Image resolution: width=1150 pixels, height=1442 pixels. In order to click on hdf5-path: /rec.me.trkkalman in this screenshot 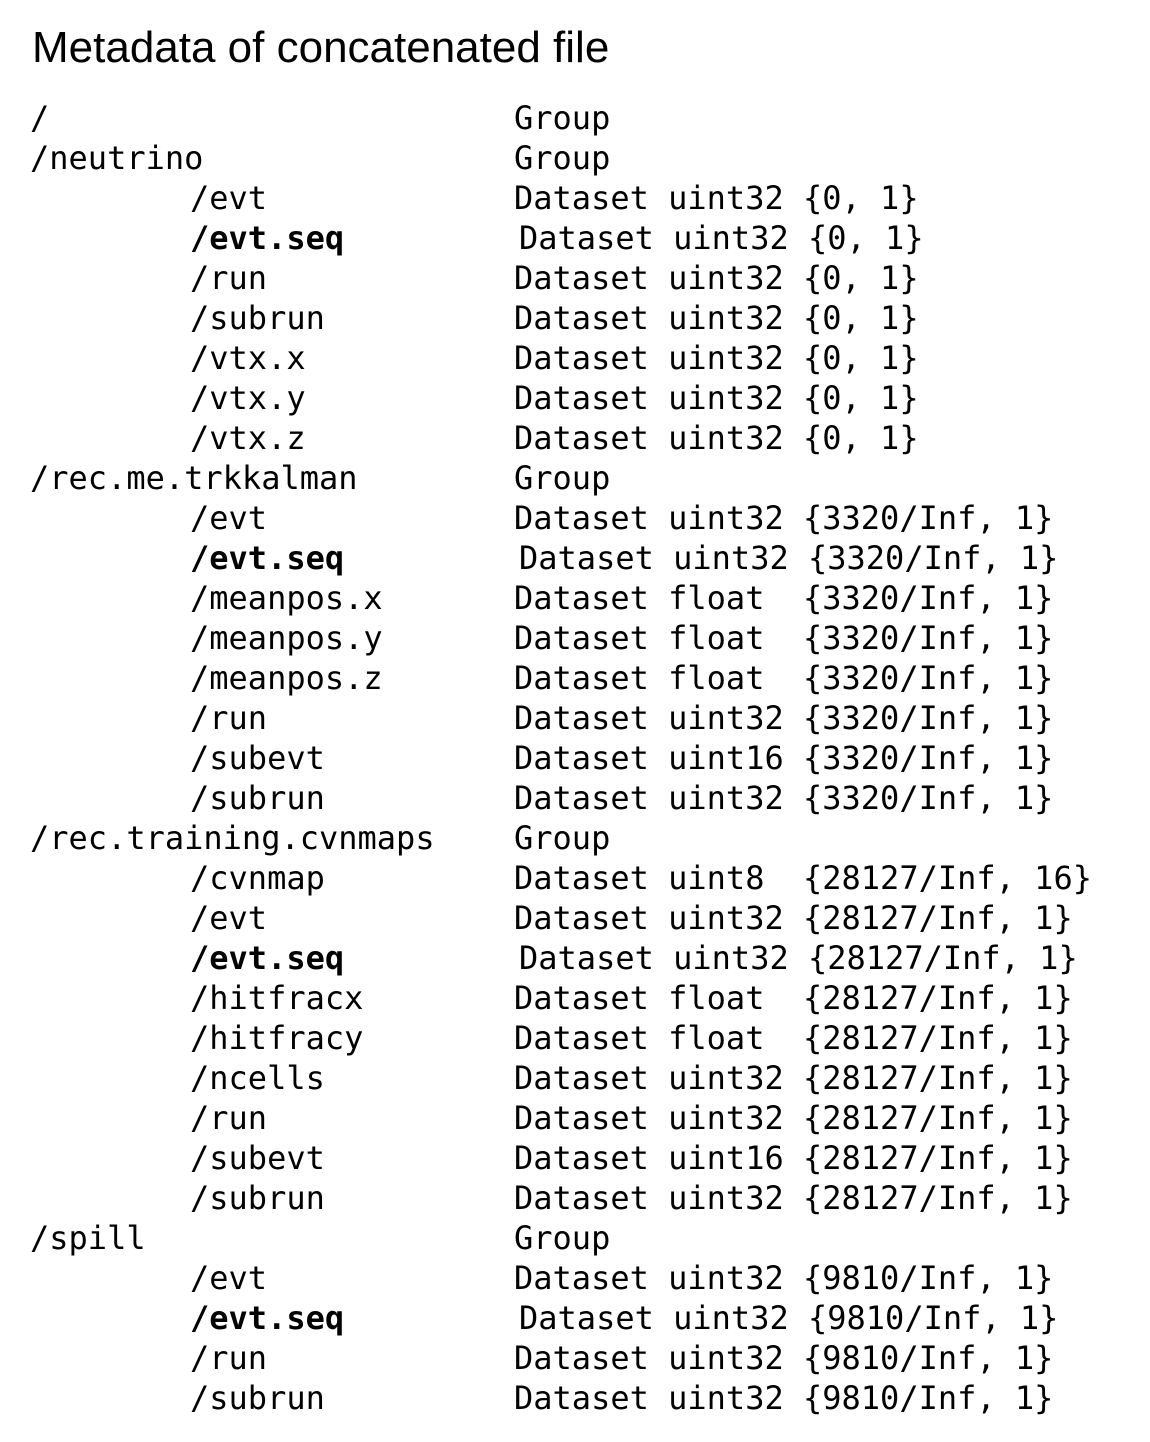, I will do `click(194, 478)`.